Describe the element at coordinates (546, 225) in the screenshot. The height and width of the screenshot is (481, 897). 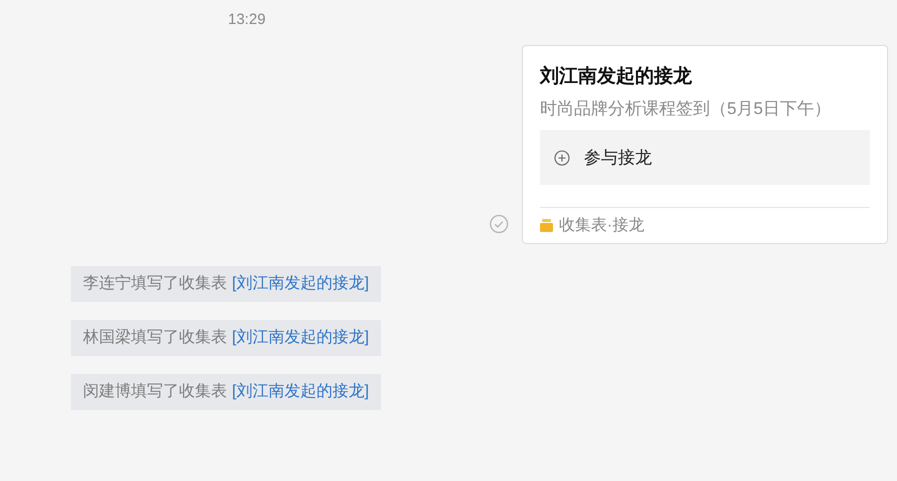
I see `stack-icon` at that location.